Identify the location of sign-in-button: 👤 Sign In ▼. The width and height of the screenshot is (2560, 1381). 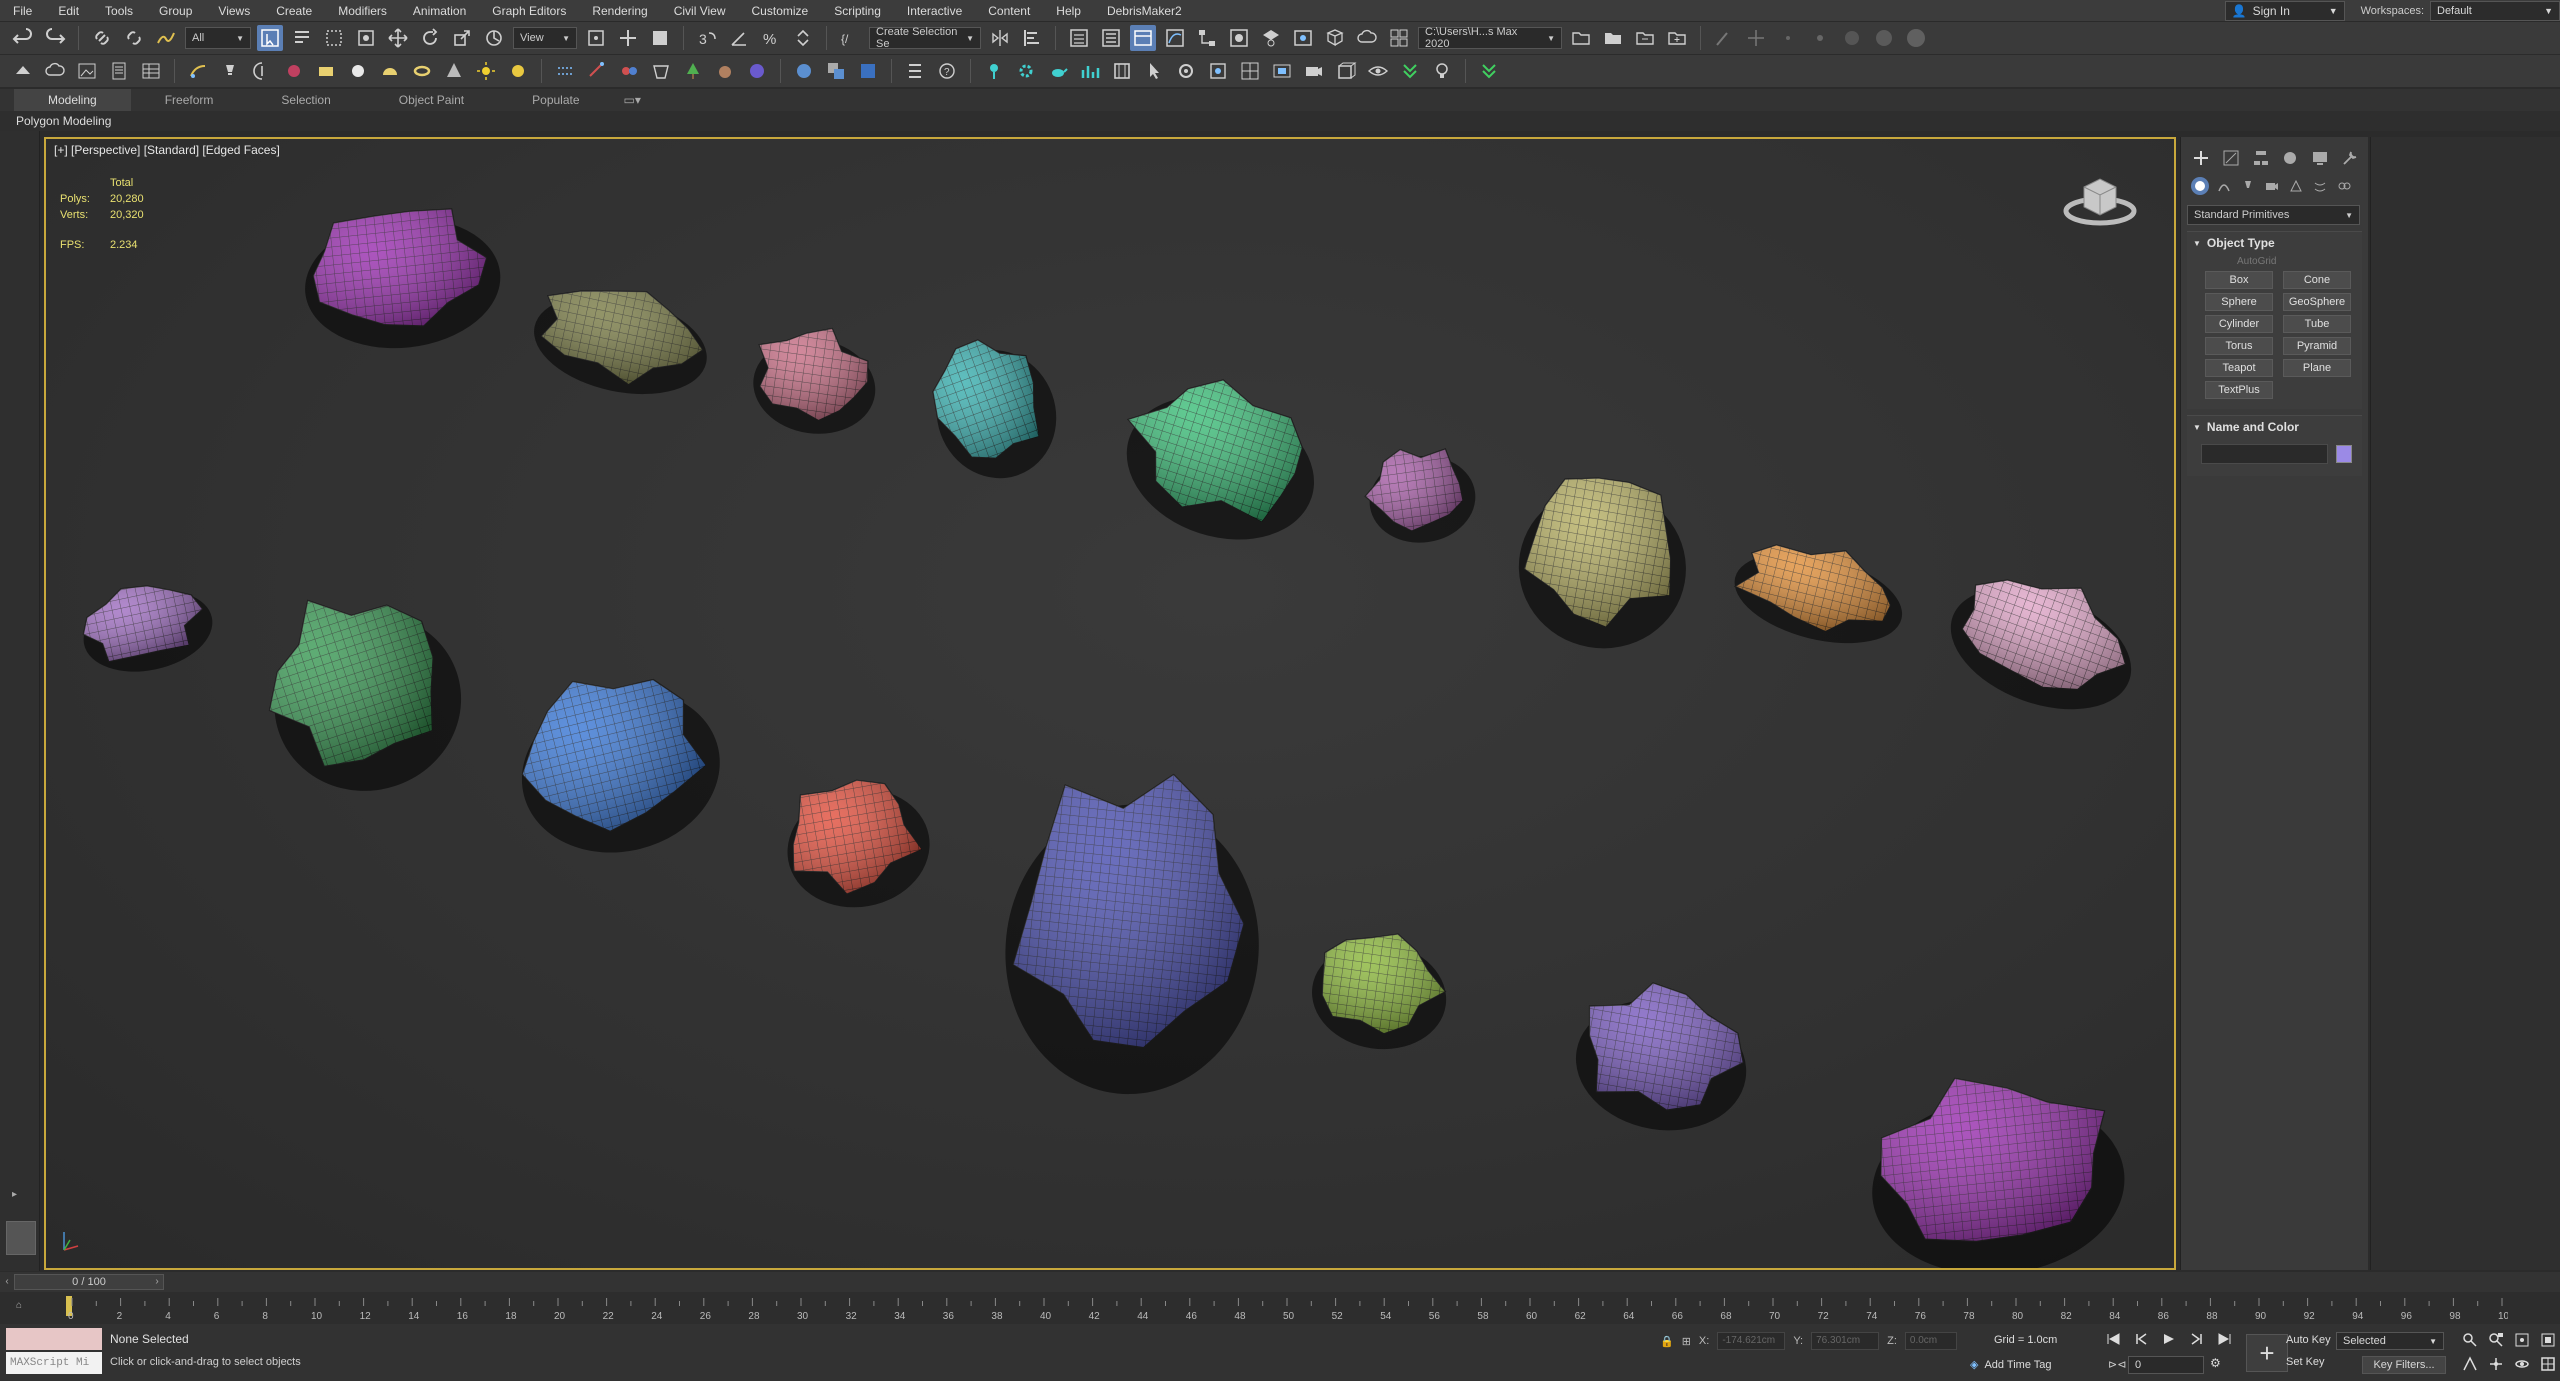
(2284, 11).